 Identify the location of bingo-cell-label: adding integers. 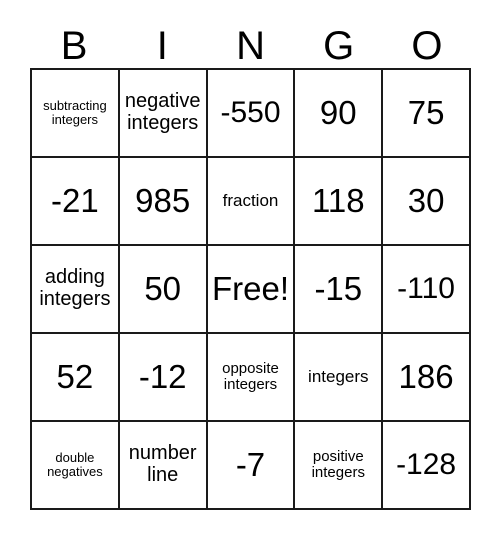
(75, 288).